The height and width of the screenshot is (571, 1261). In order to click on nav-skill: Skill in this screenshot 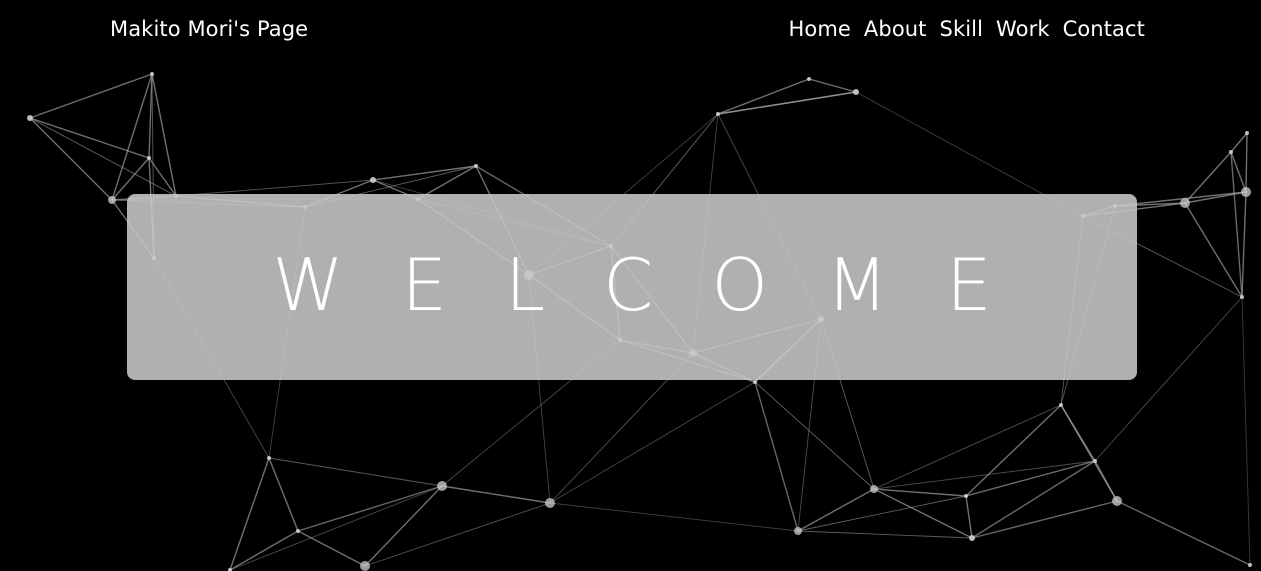, I will do `click(962, 29)`.